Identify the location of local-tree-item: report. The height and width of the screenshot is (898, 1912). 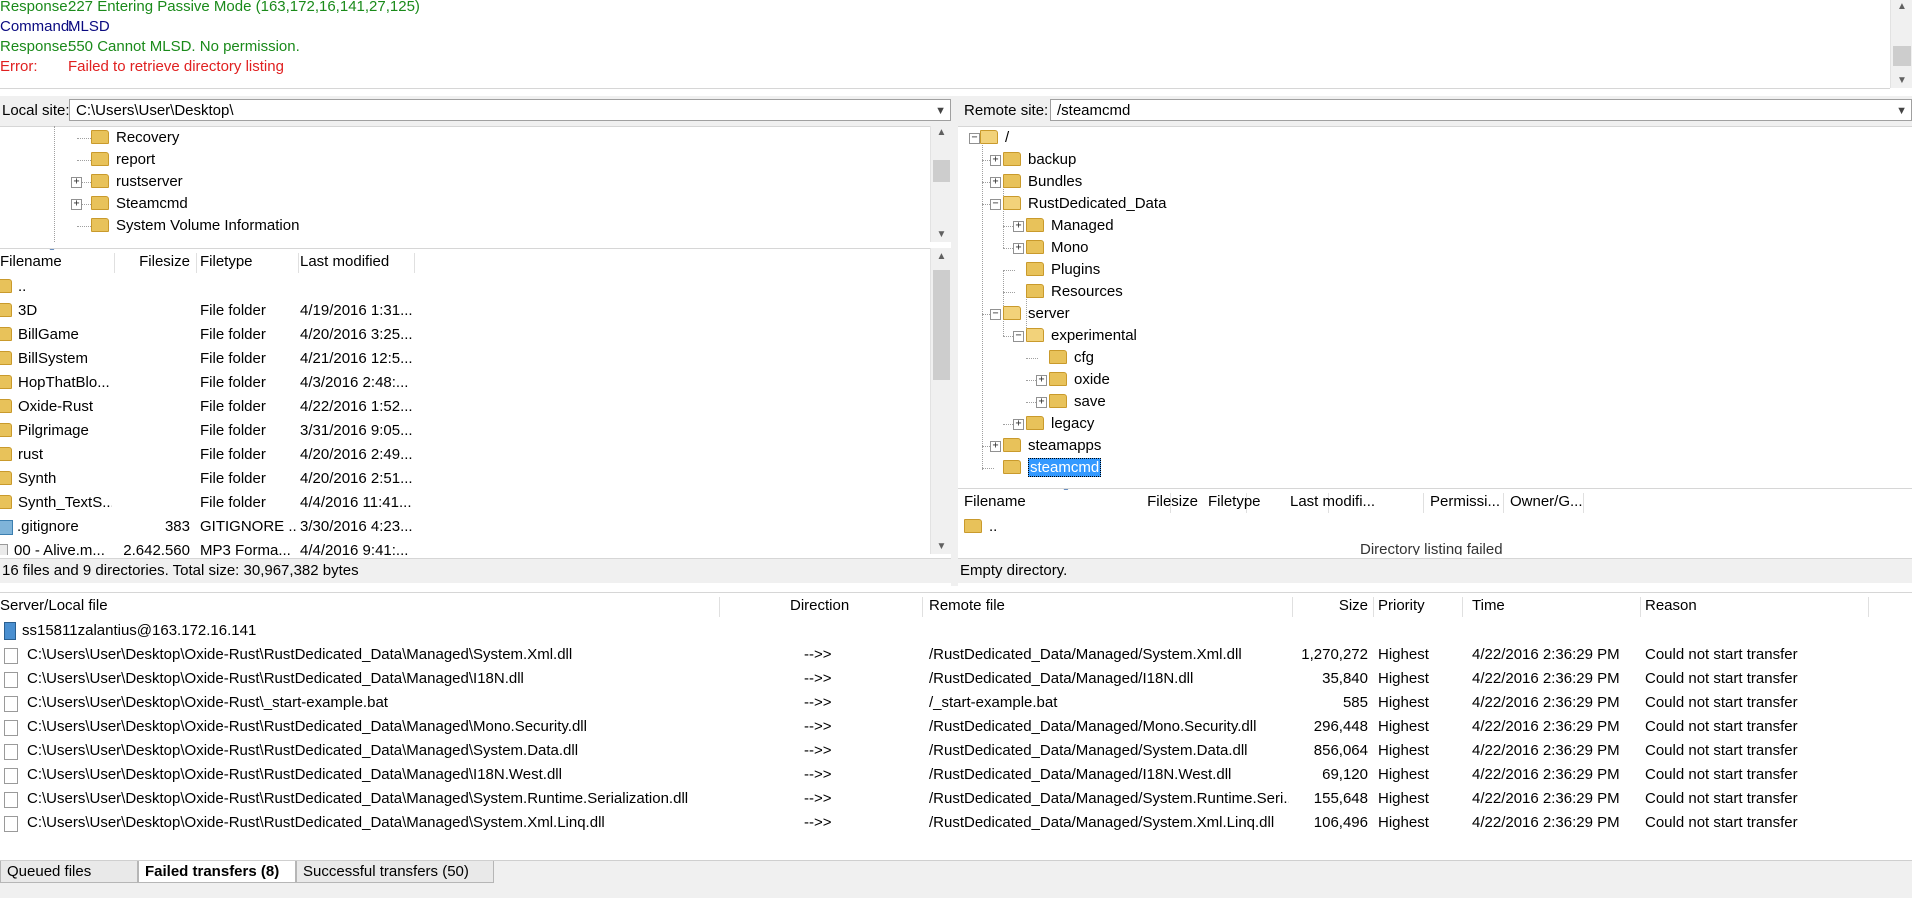
(123, 160).